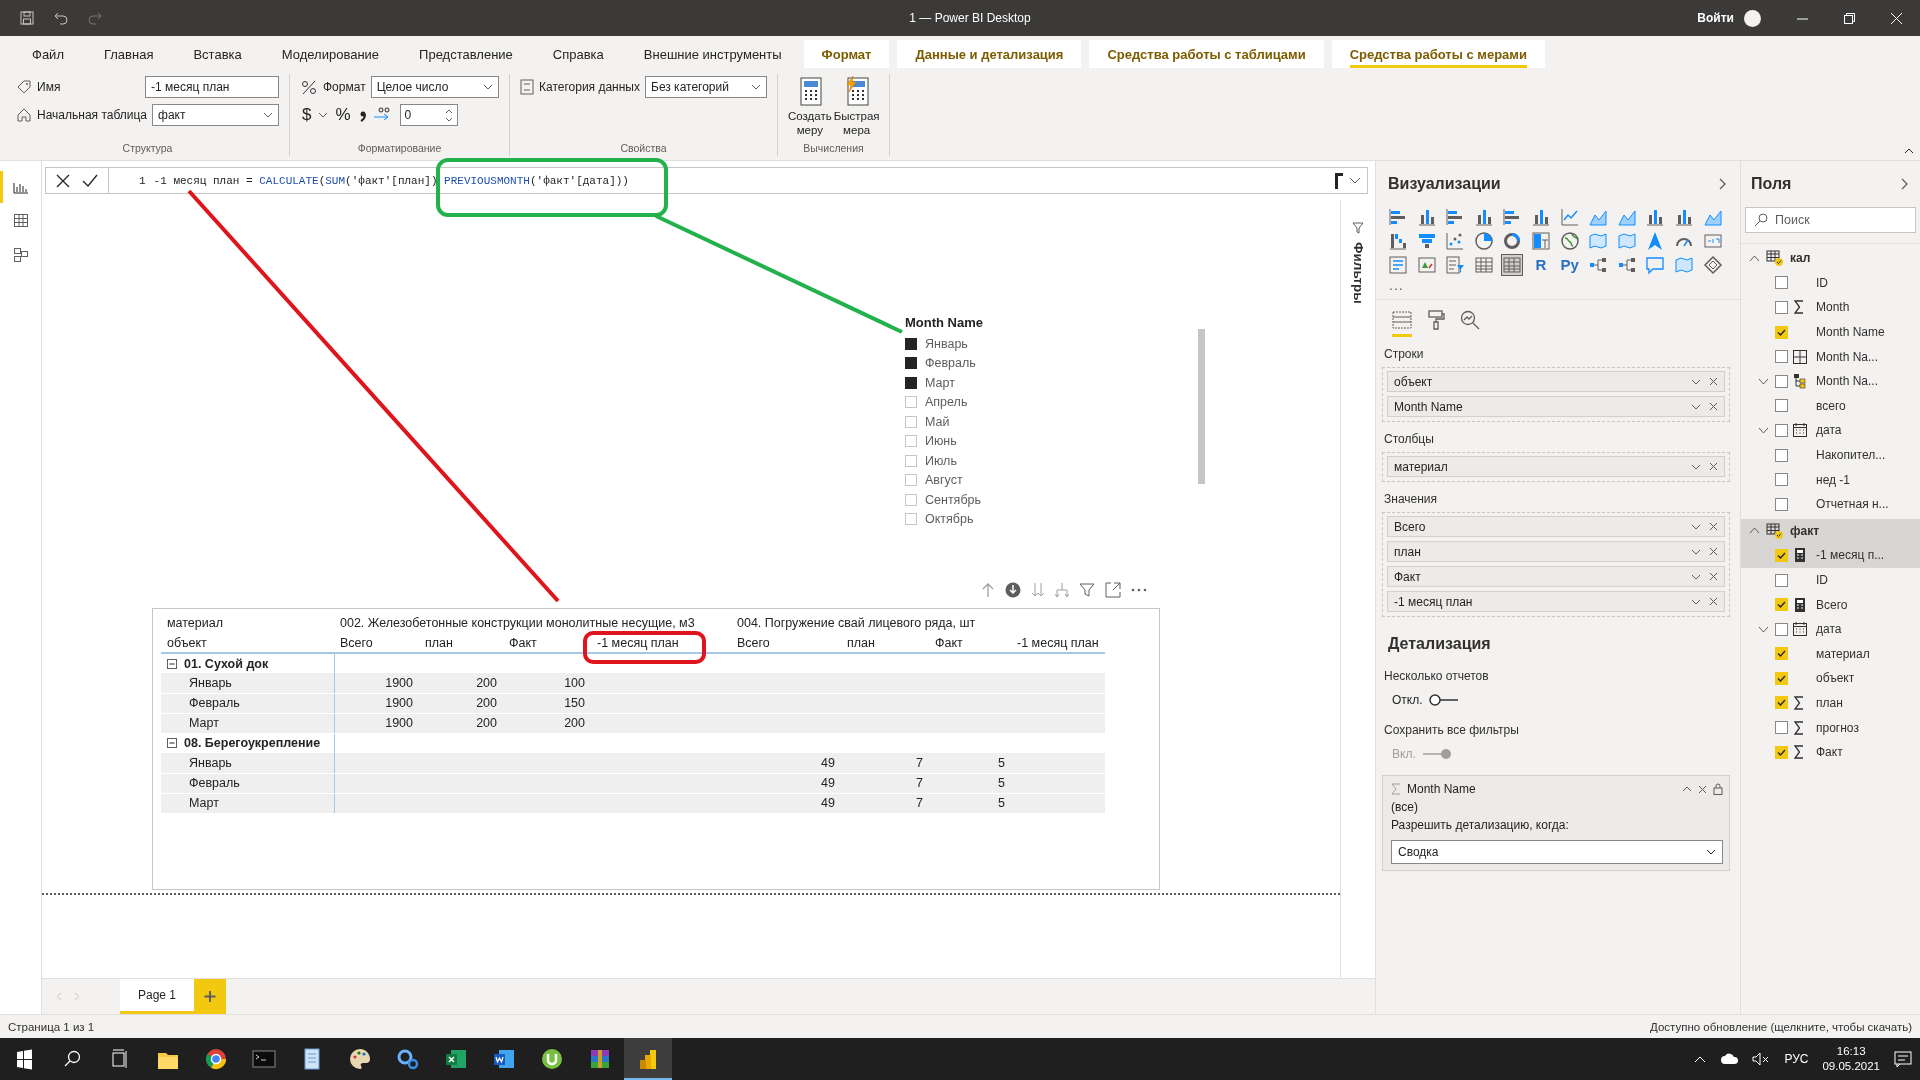 The image size is (1920, 1080). What do you see at coordinates (157, 996) in the screenshot?
I see `page-tab: Page 1` at bounding box center [157, 996].